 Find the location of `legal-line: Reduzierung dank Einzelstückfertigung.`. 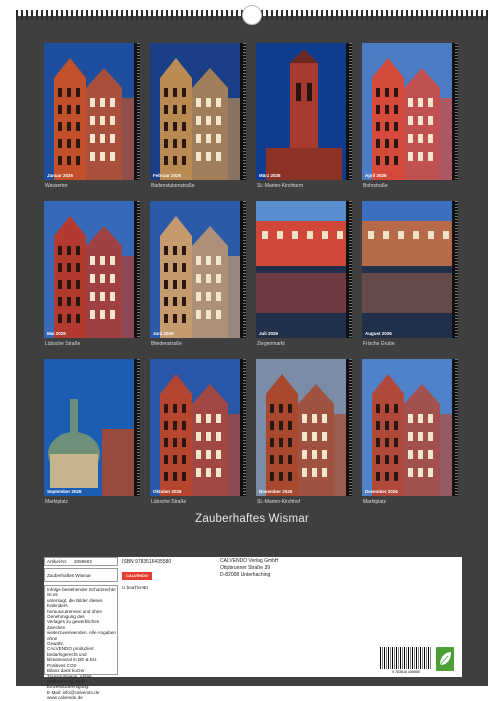

legal-line: Reduzierung dank Einzelstückfertigung. is located at coordinates (68, 684).